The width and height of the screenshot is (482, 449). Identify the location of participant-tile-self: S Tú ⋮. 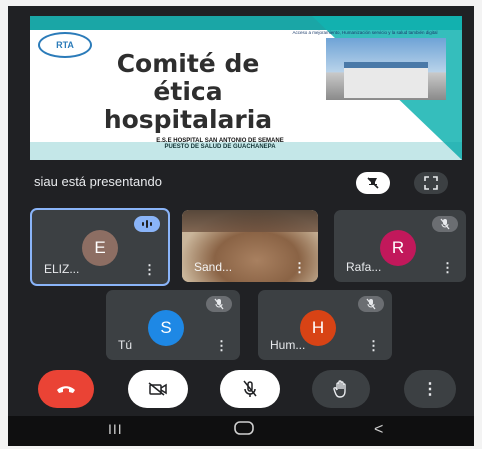
(173, 325).